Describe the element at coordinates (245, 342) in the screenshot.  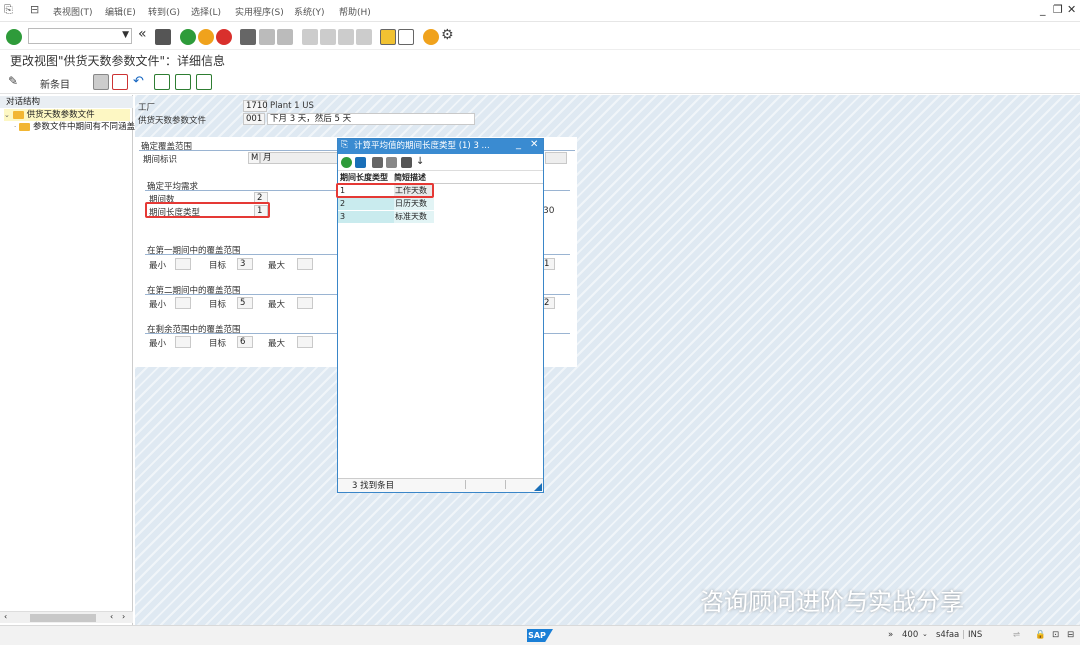
I see `range3-target-field: 6` at that location.